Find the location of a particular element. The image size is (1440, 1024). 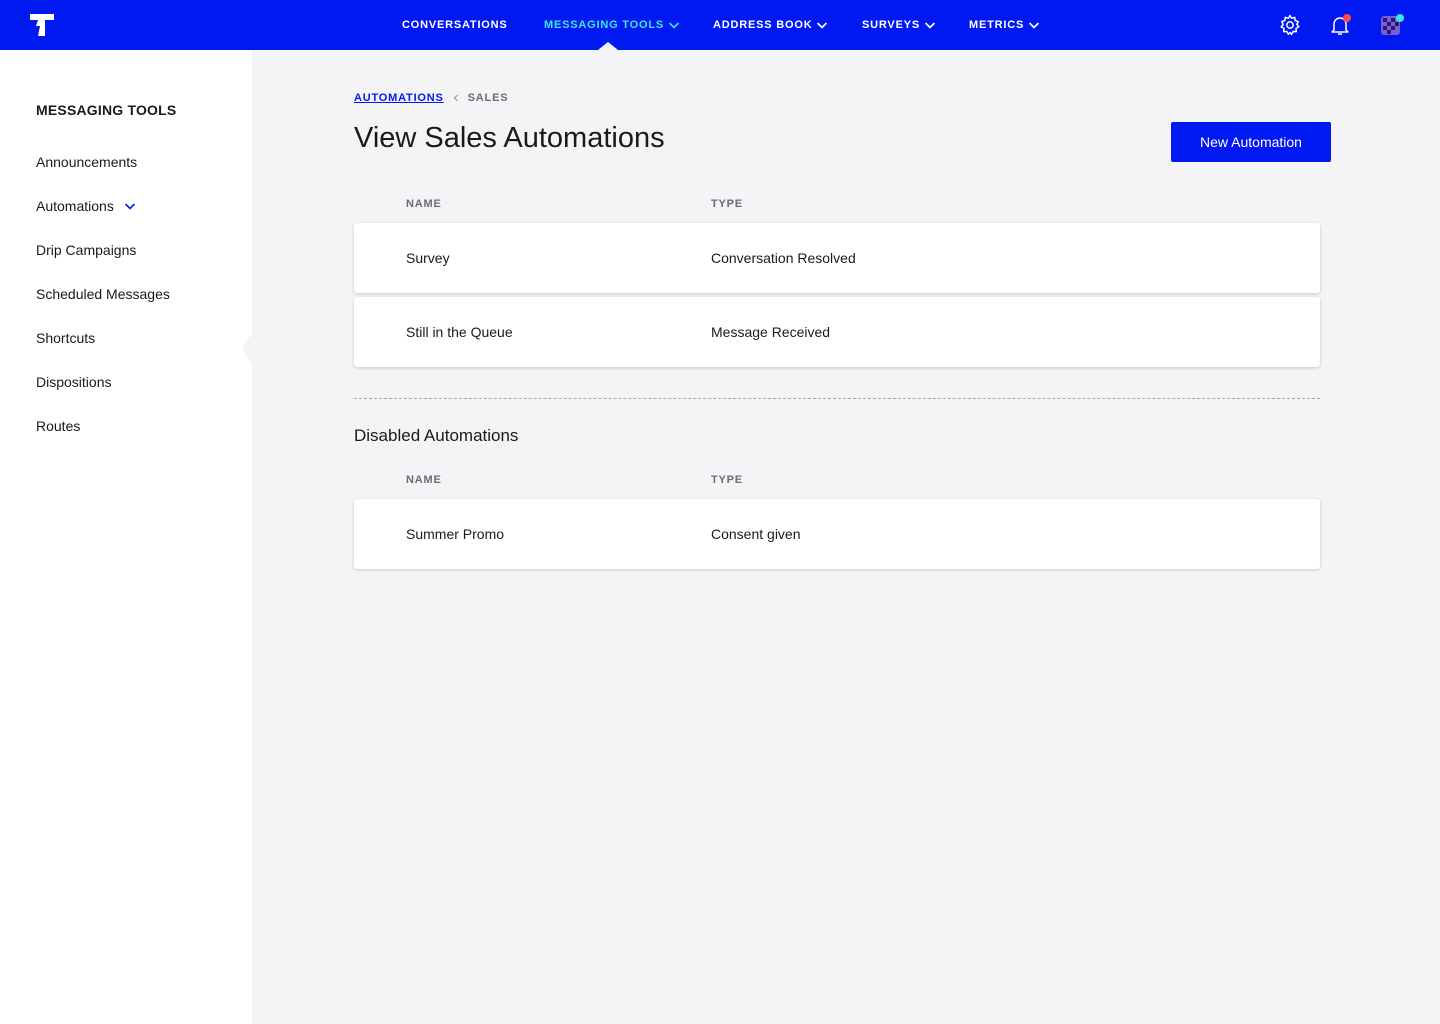

disabled-section-title: Disabled Automations is located at coordinates (436, 435).